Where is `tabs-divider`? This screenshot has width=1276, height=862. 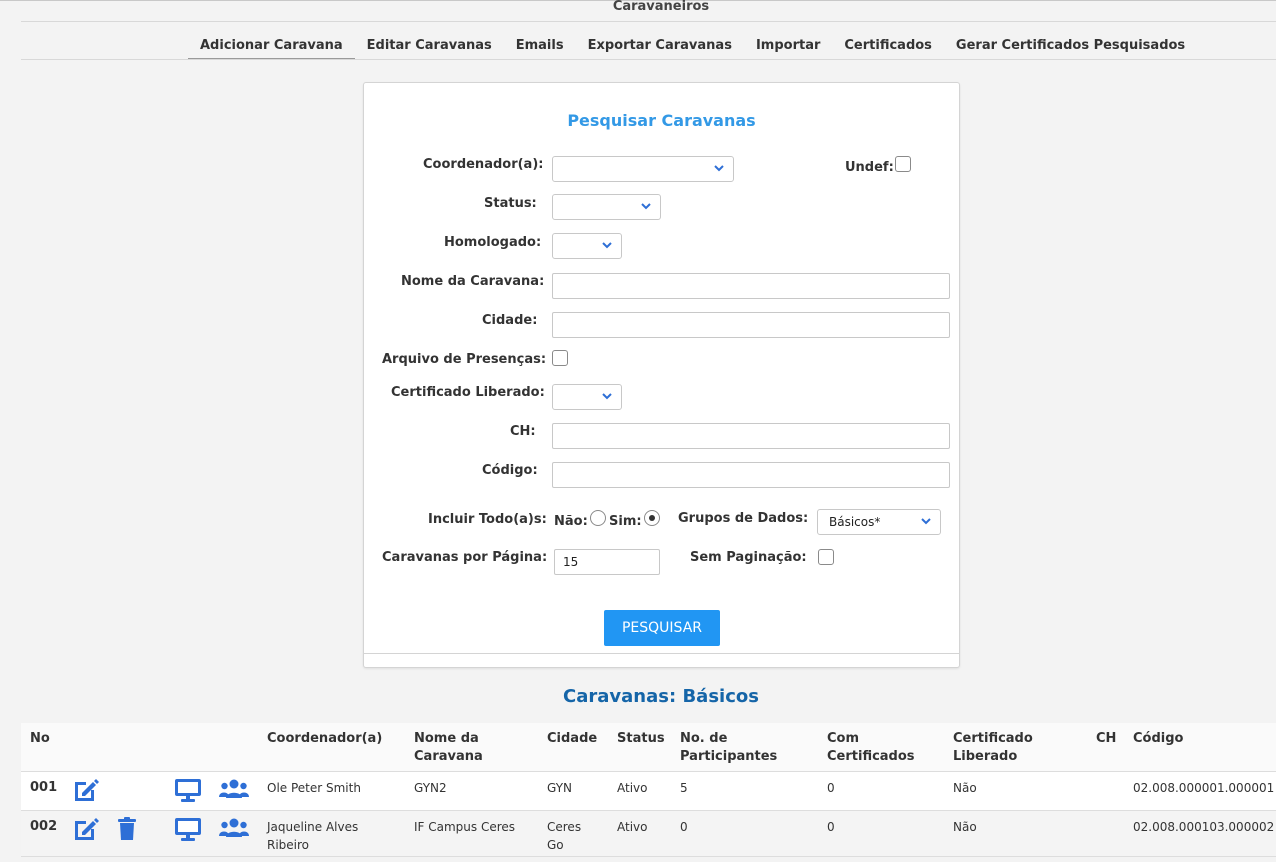 tabs-divider is located at coordinates (648, 59).